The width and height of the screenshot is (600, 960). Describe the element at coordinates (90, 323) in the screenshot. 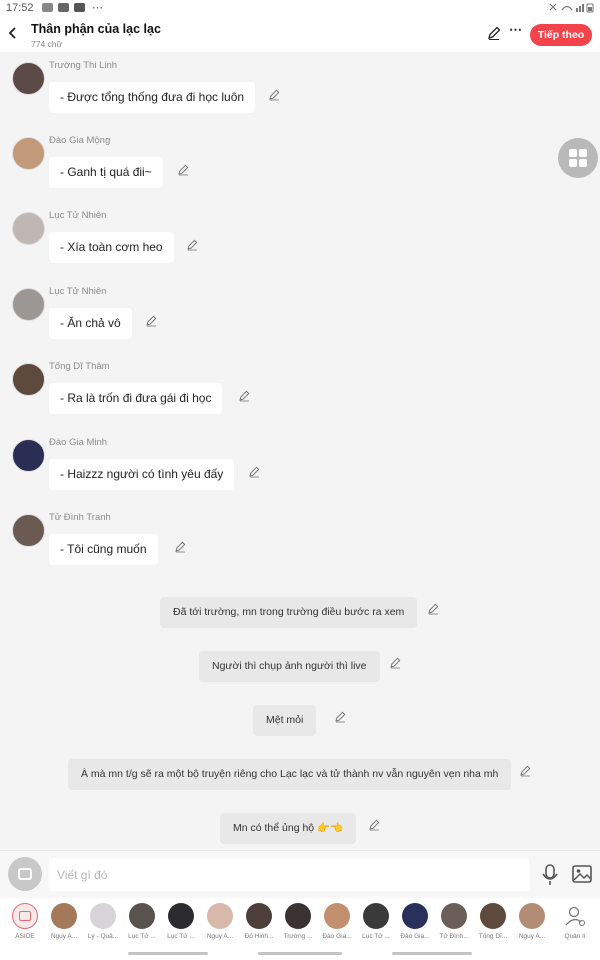

I see `message-bubble: - Ăn chả vô` at that location.